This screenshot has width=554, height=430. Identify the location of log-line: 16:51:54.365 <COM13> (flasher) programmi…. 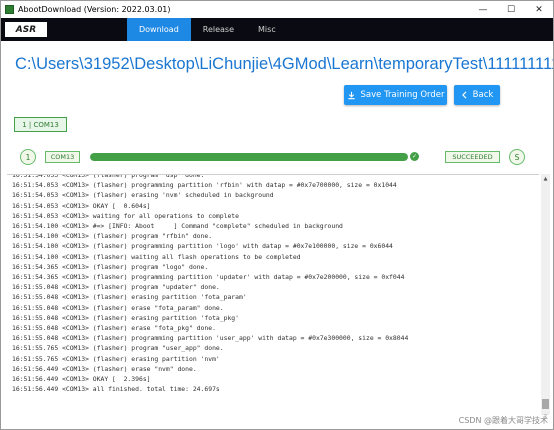
(208, 277).